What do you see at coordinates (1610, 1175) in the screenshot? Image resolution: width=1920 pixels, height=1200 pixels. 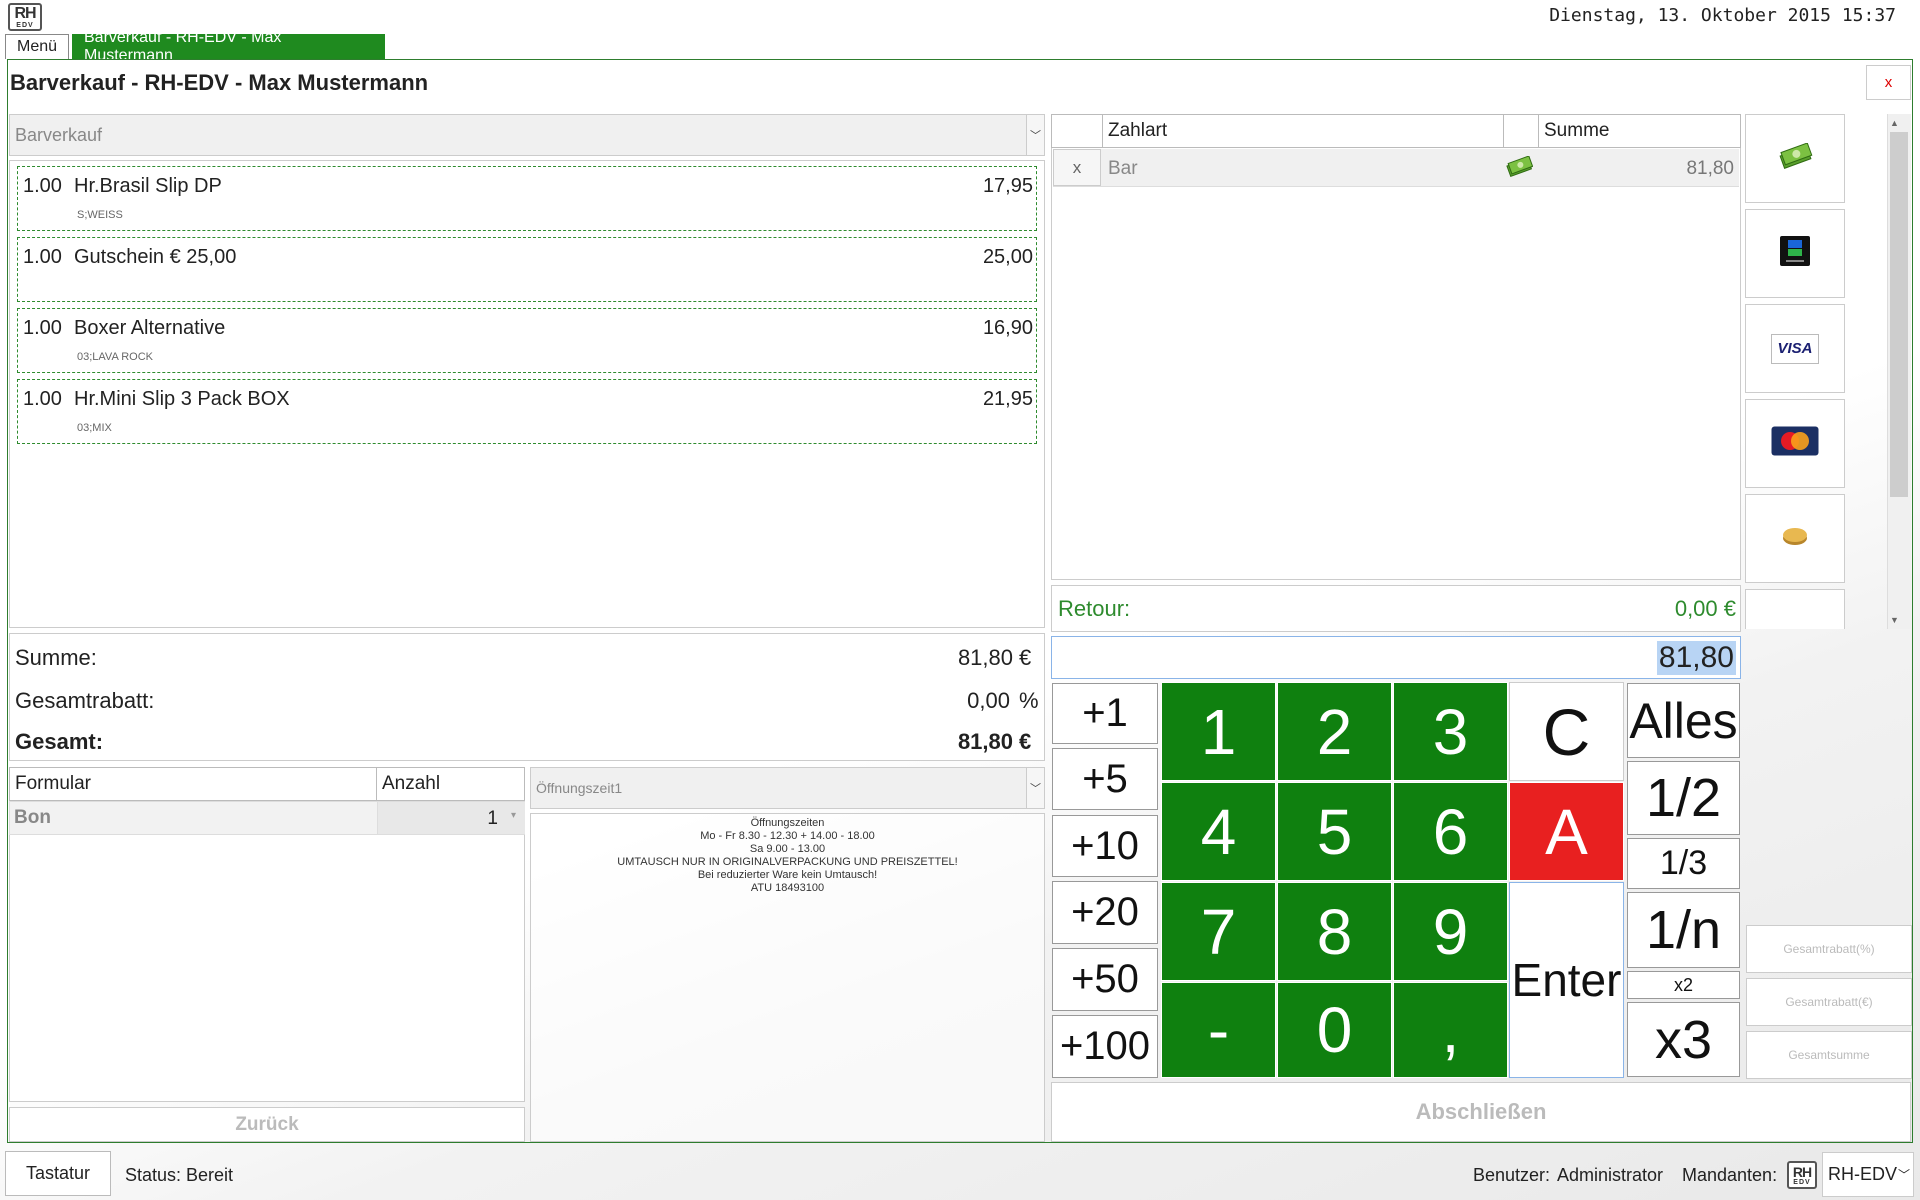 I see `user-name: Administrator` at bounding box center [1610, 1175].